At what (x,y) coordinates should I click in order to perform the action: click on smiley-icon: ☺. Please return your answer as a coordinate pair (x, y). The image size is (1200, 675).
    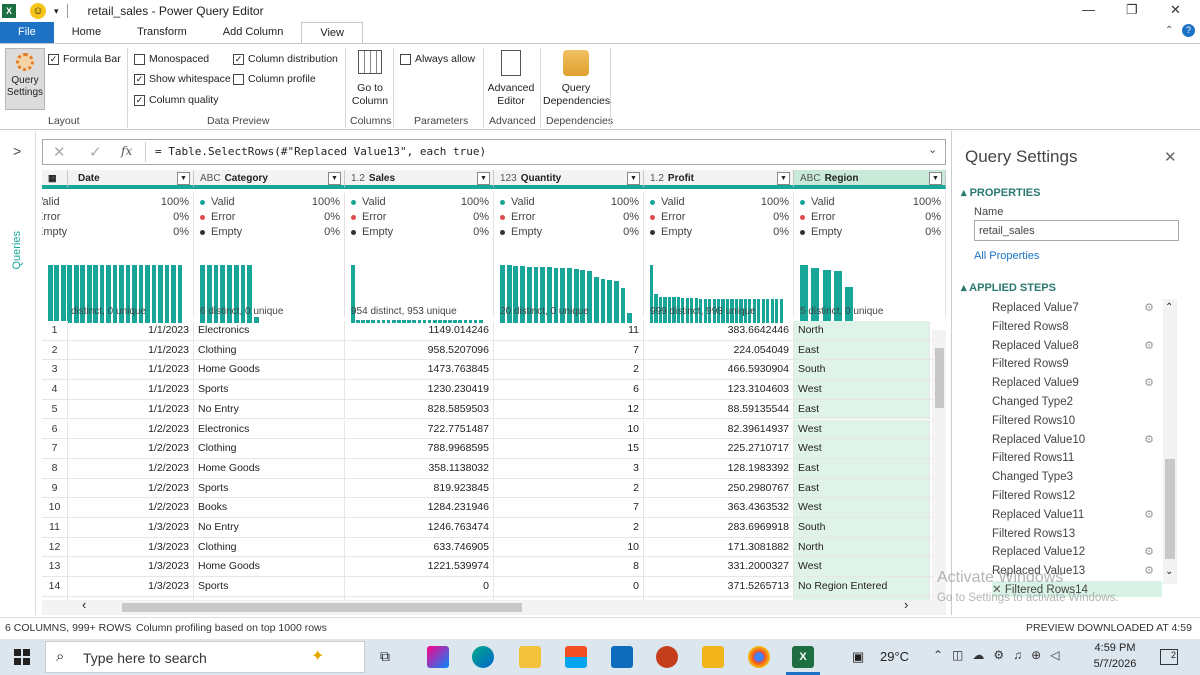
    Looking at the image, I should click on (38, 11).